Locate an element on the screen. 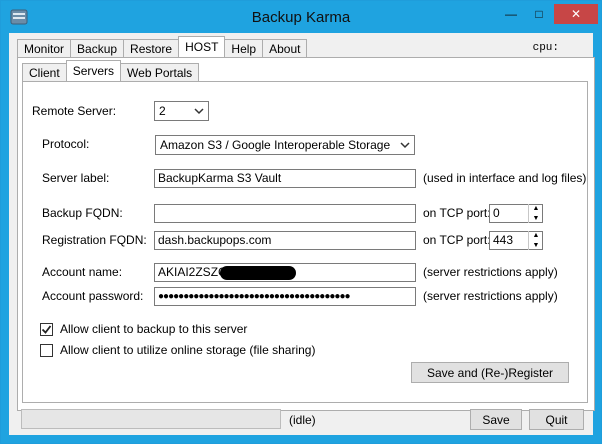 Image resolution: width=602 pixels, height=444 pixels. registration-fqdn-input: dash.backupops.com is located at coordinates (285, 240).